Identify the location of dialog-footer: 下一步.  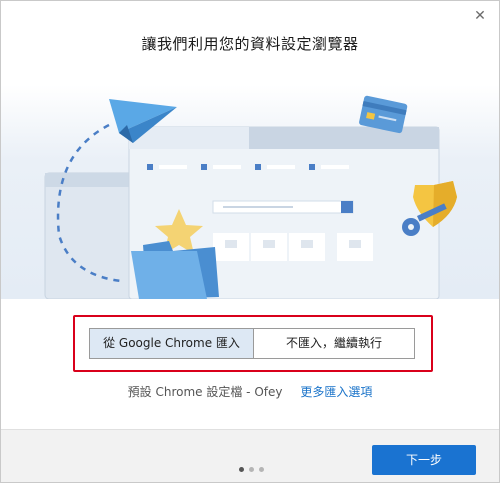
(250, 455).